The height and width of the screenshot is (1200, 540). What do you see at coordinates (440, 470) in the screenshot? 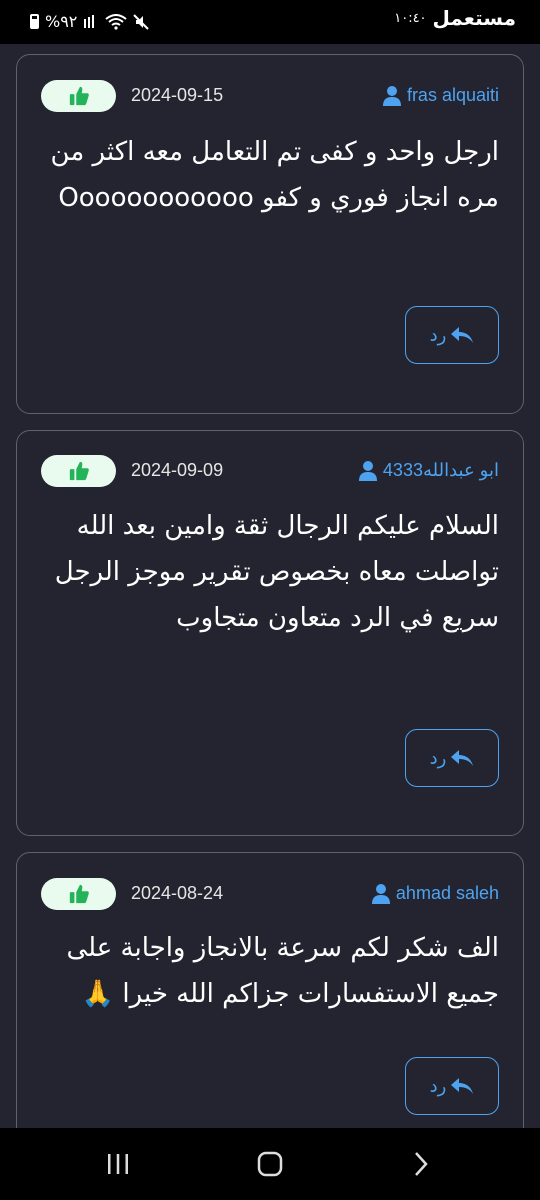
I see `author-name: ابو عبدالله4333` at bounding box center [440, 470].